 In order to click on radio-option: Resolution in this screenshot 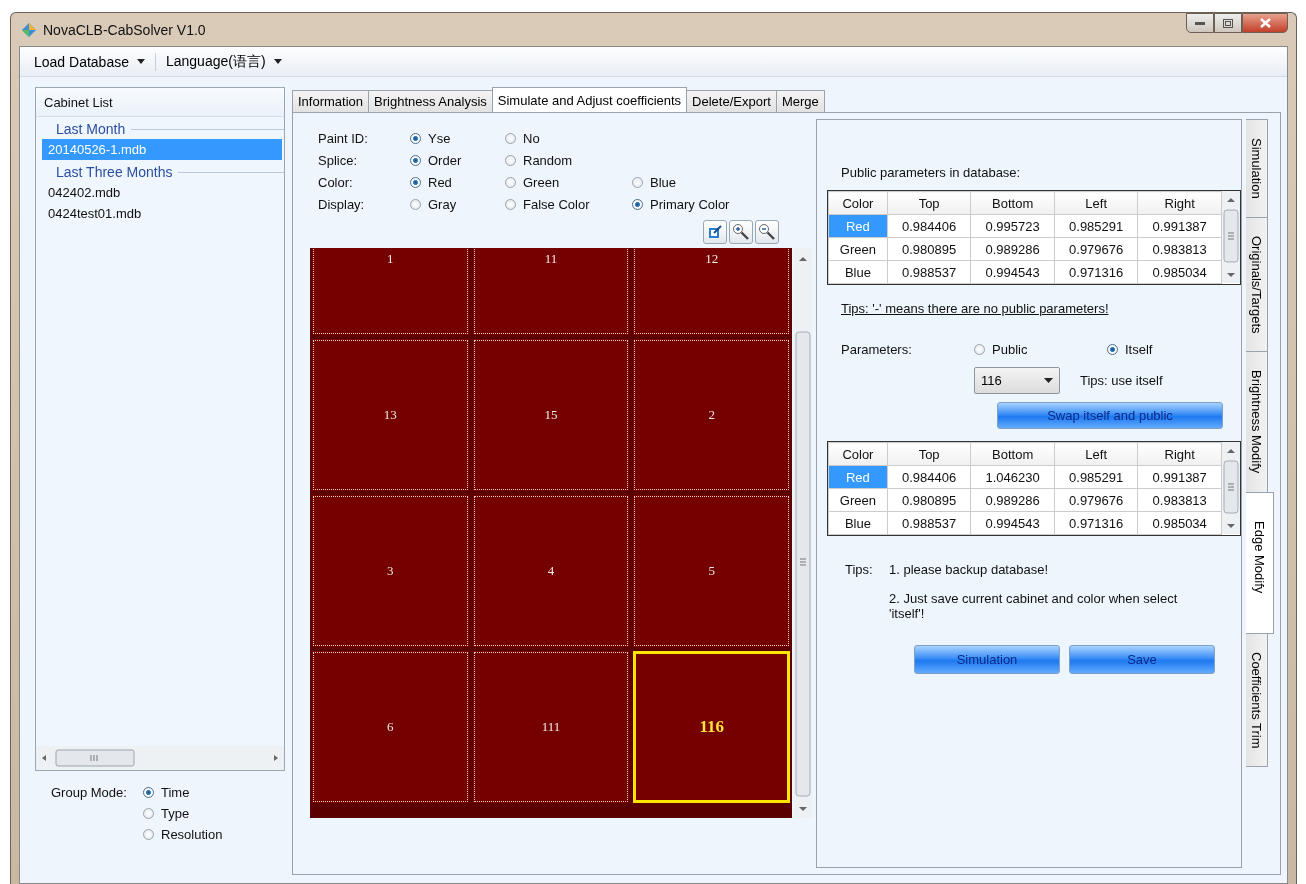, I will do `click(214, 834)`.